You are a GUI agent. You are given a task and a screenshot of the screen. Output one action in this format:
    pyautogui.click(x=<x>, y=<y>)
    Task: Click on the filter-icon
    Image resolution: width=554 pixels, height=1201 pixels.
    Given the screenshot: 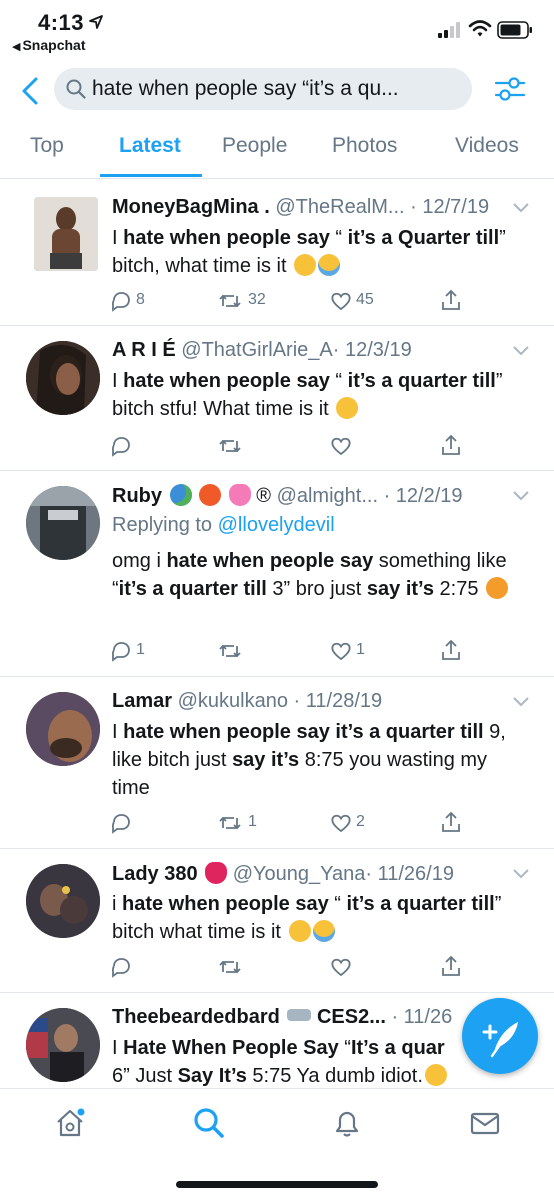 What is the action you would take?
    pyautogui.click(x=510, y=89)
    